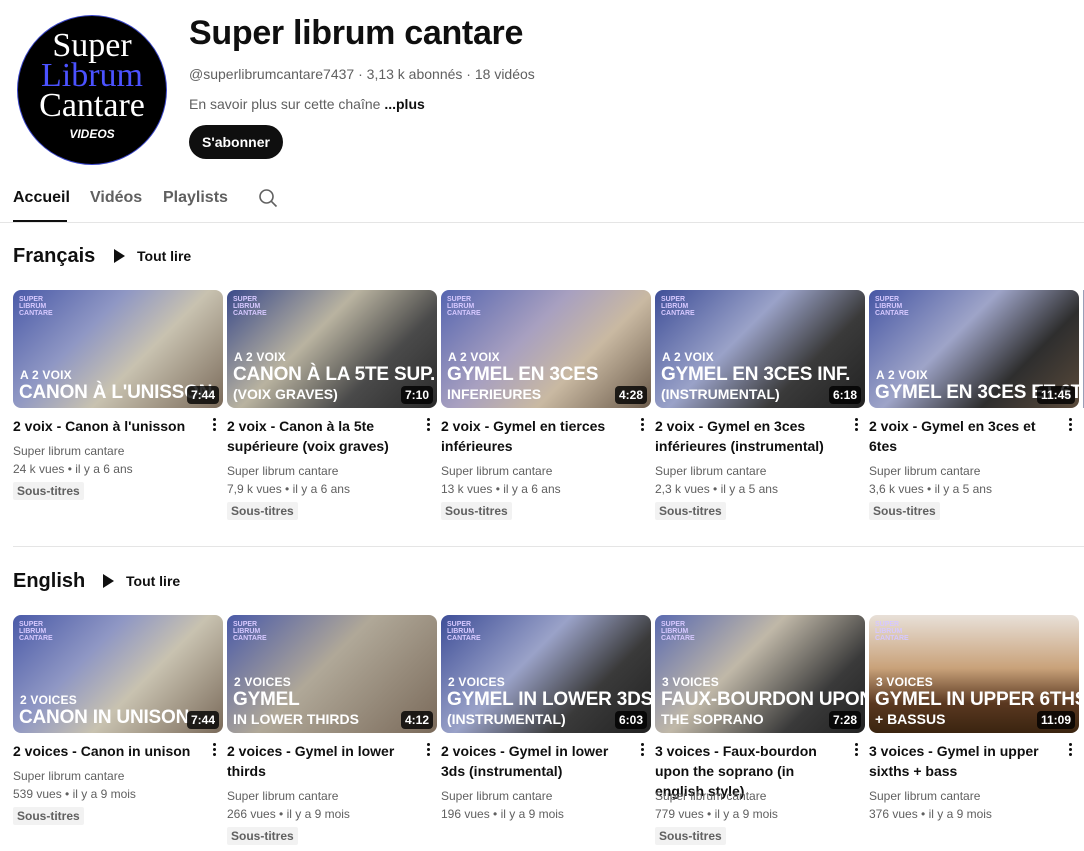  I want to click on video-title: 2 voices - Canon in unison, so click(108, 751).